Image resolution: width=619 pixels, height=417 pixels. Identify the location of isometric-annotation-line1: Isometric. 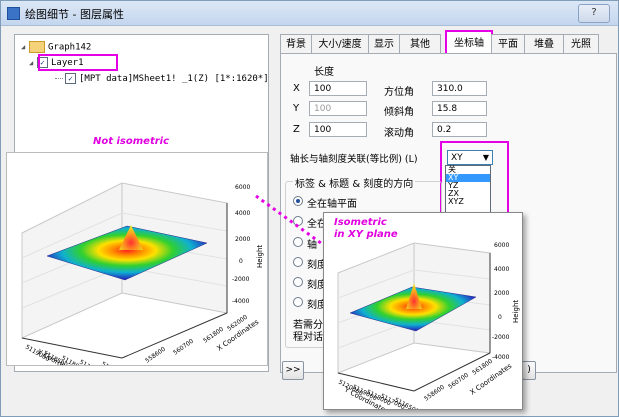
(360, 222).